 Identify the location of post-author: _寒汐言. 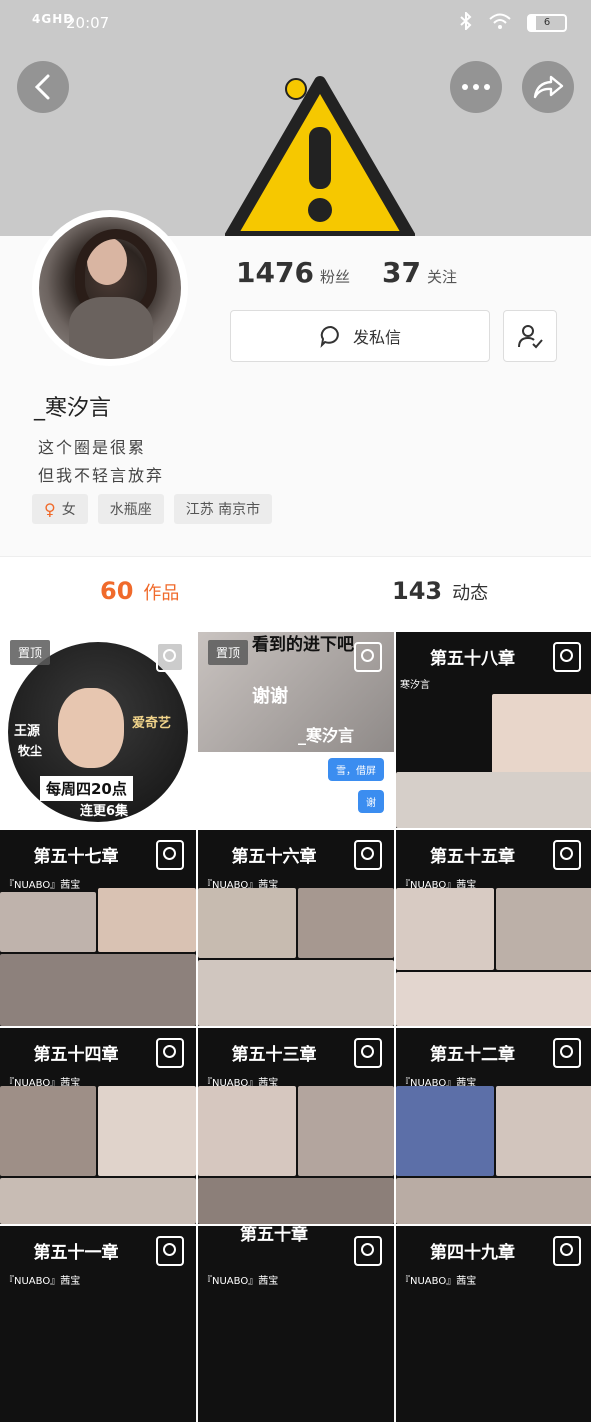
(326, 735).